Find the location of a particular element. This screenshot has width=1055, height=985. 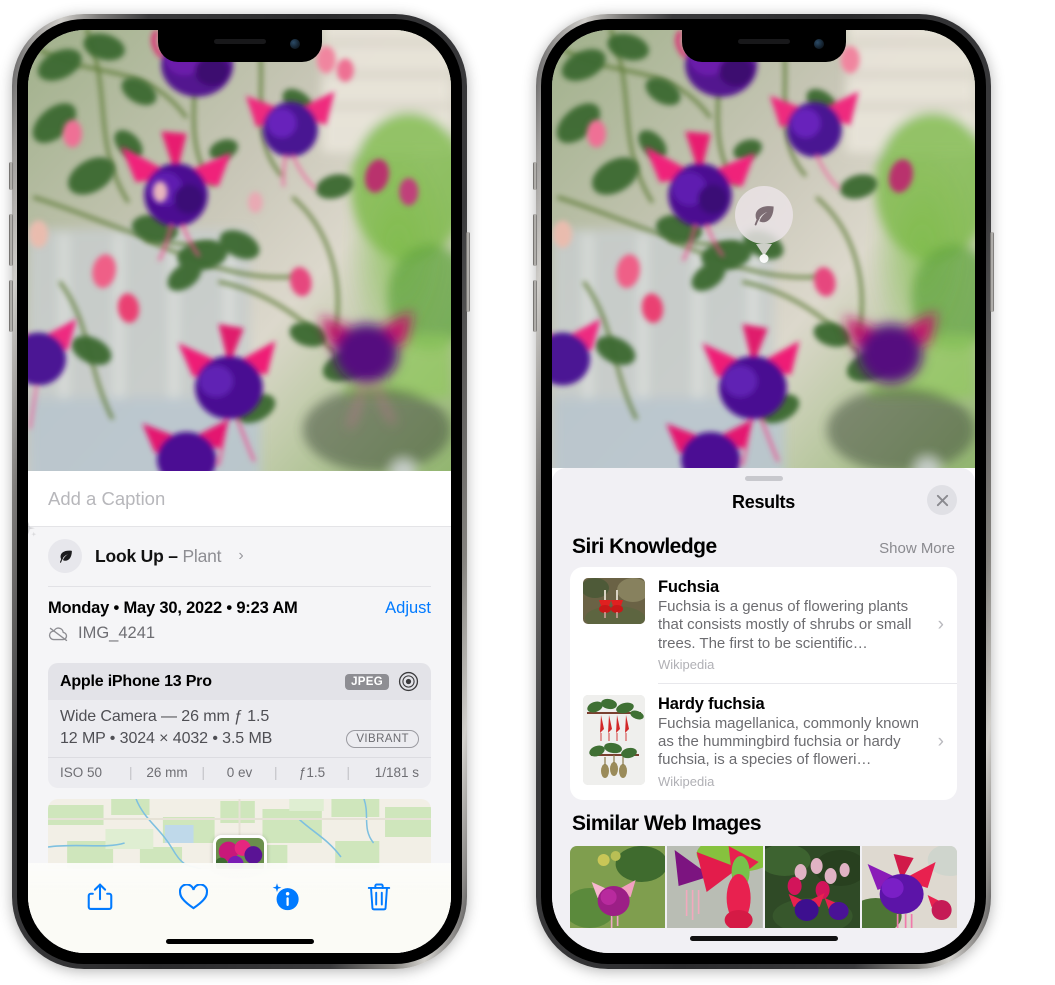

knowledge-item-title: Hardy fuchsia is located at coordinates (711, 703).